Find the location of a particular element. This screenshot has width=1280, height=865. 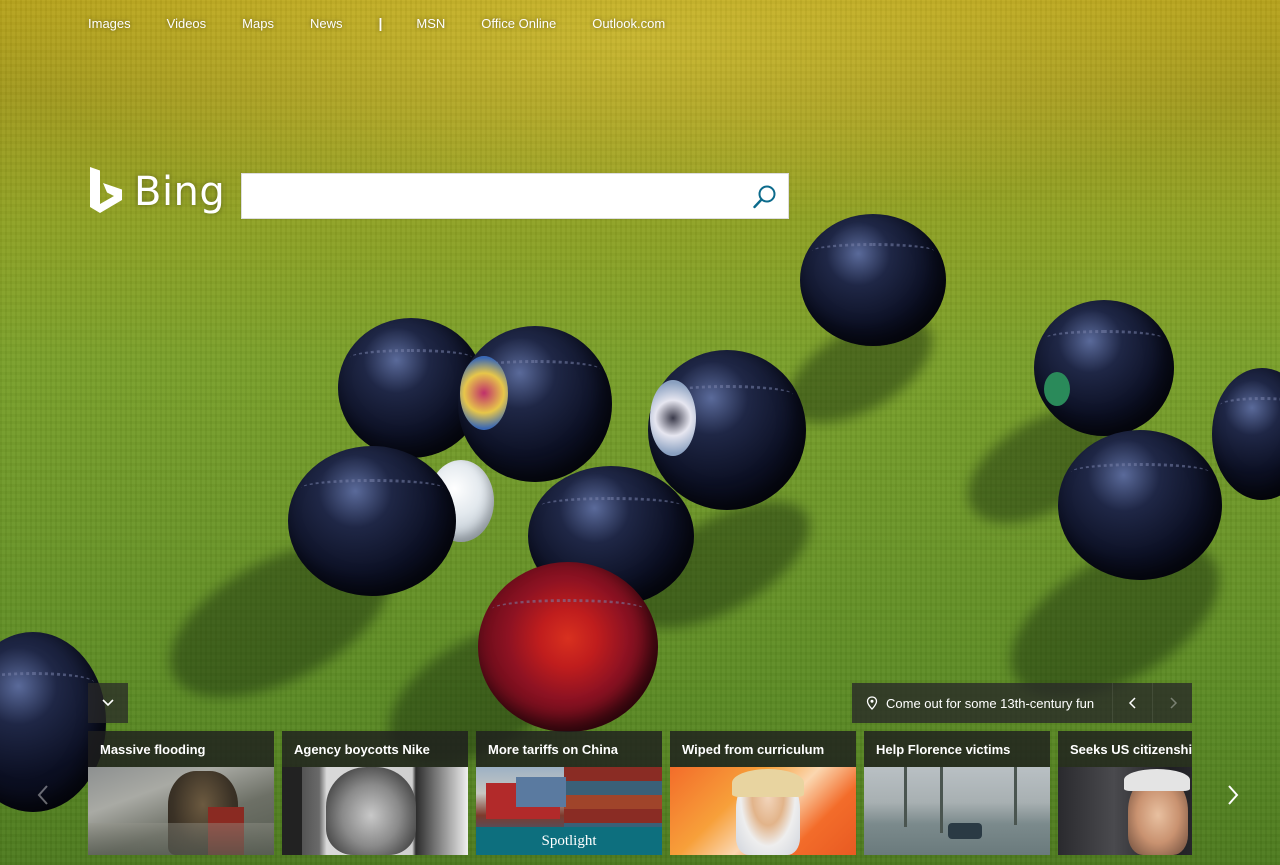

image-caption-link: Come out for some 13th-century fun is located at coordinates (982, 703).